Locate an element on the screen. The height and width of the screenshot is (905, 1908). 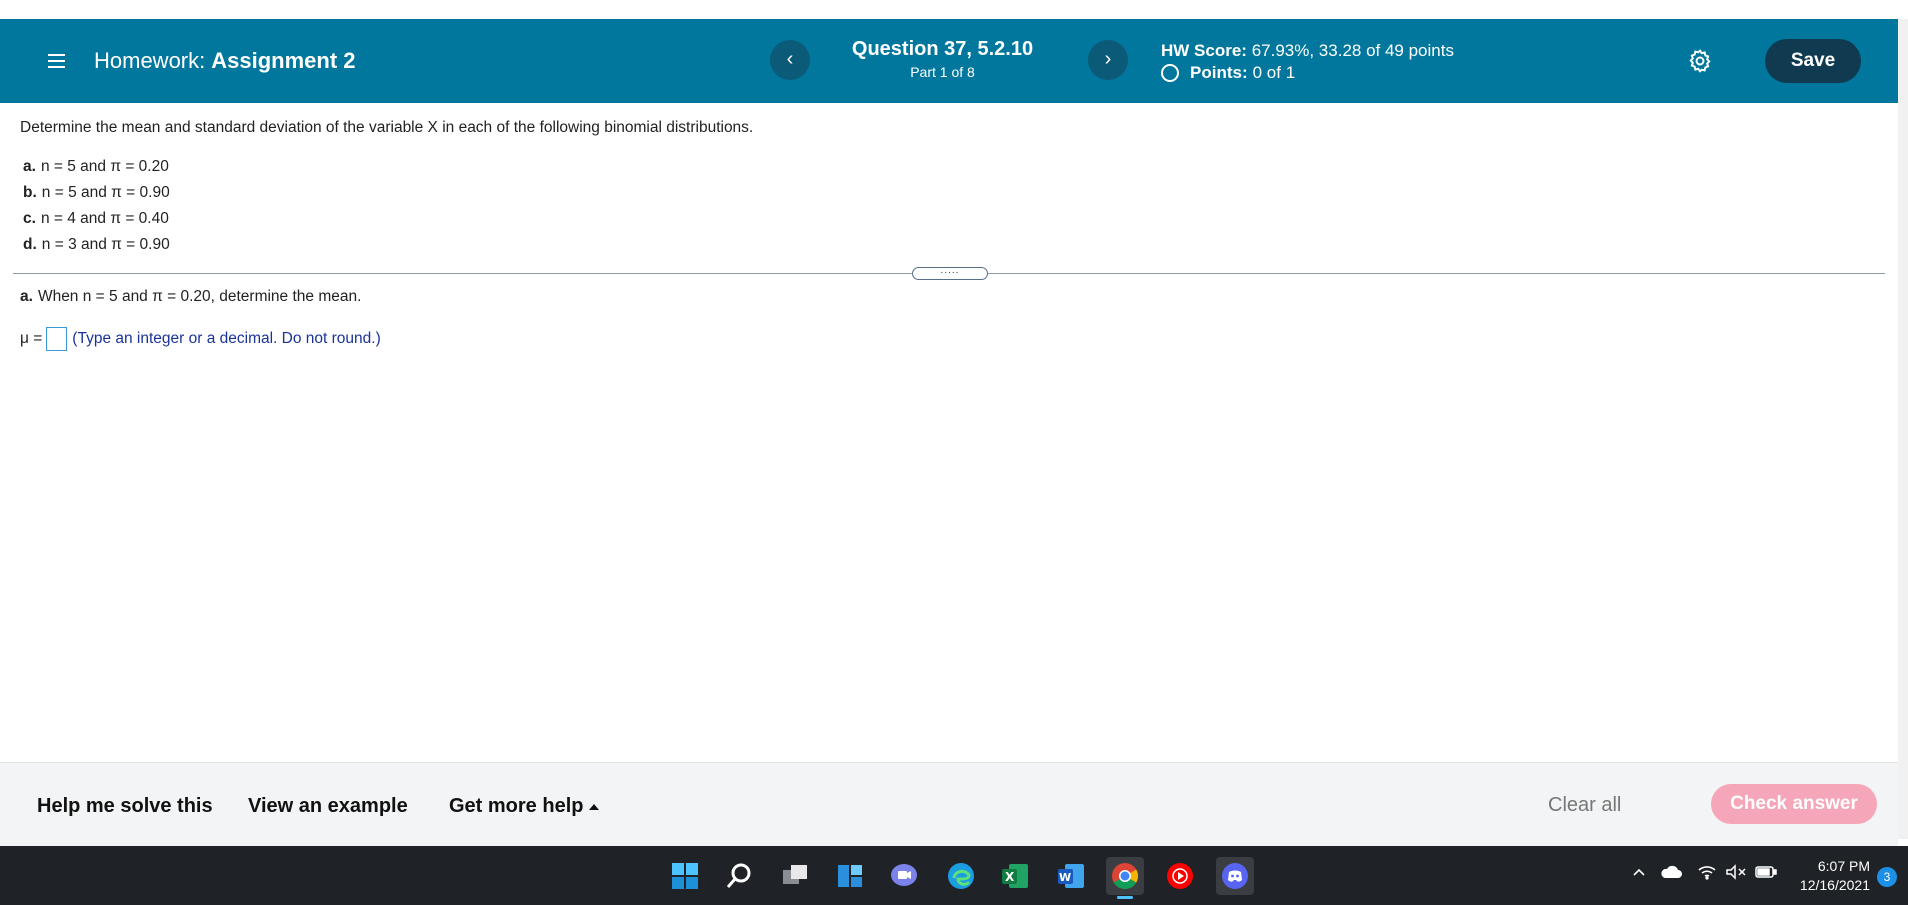
points-value: 0 of 1 is located at coordinates (1274, 72).